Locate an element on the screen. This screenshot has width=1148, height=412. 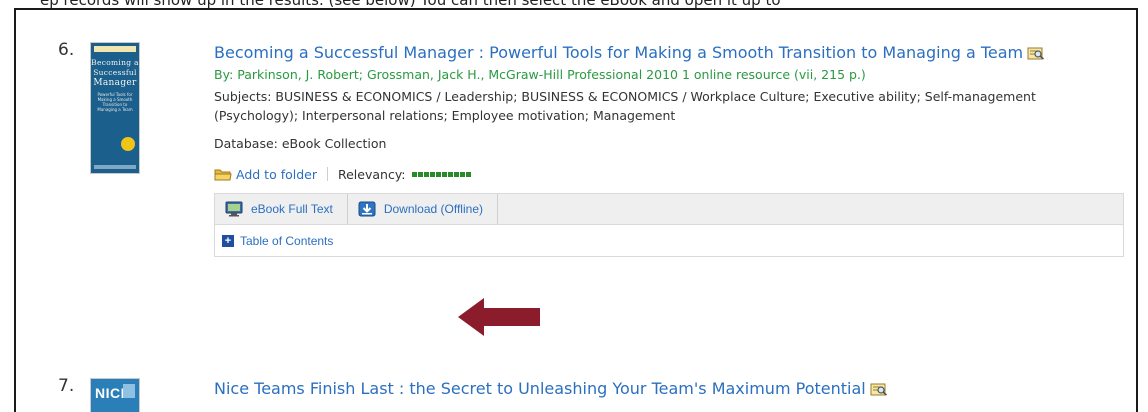
annotation-arrow-icon is located at coordinates (499, 317).